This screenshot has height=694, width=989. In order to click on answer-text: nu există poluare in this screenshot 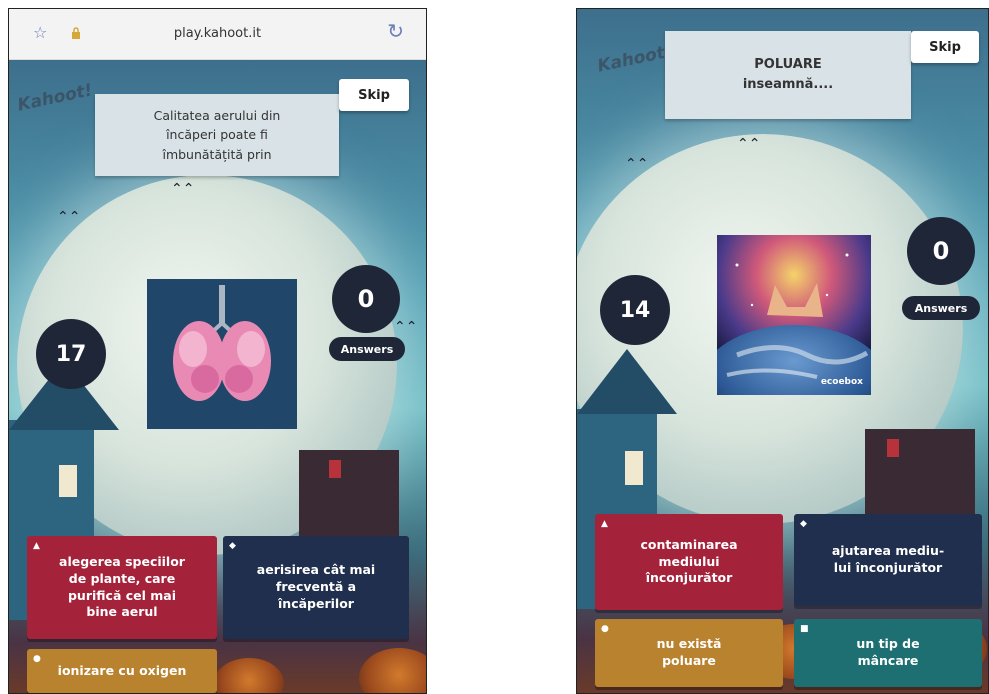, I will do `click(689, 652)`.